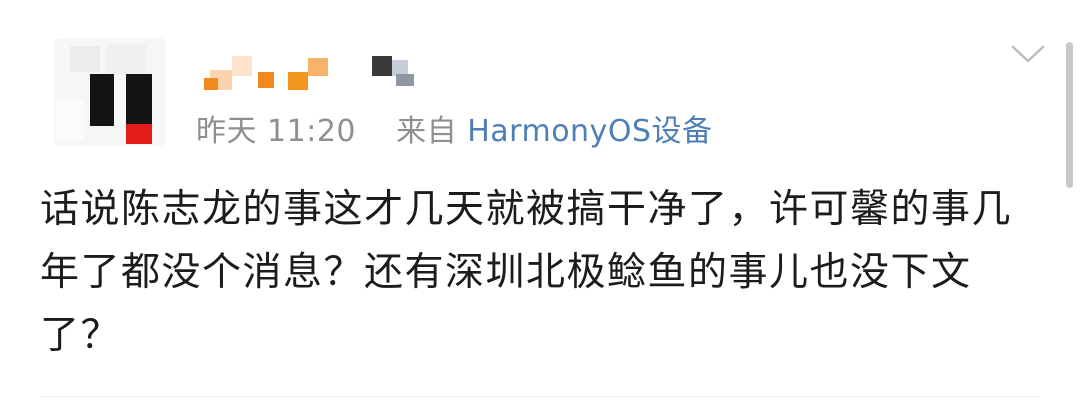 The height and width of the screenshot is (409, 1080). Describe the element at coordinates (110, 92) in the screenshot. I see `avatar` at that location.